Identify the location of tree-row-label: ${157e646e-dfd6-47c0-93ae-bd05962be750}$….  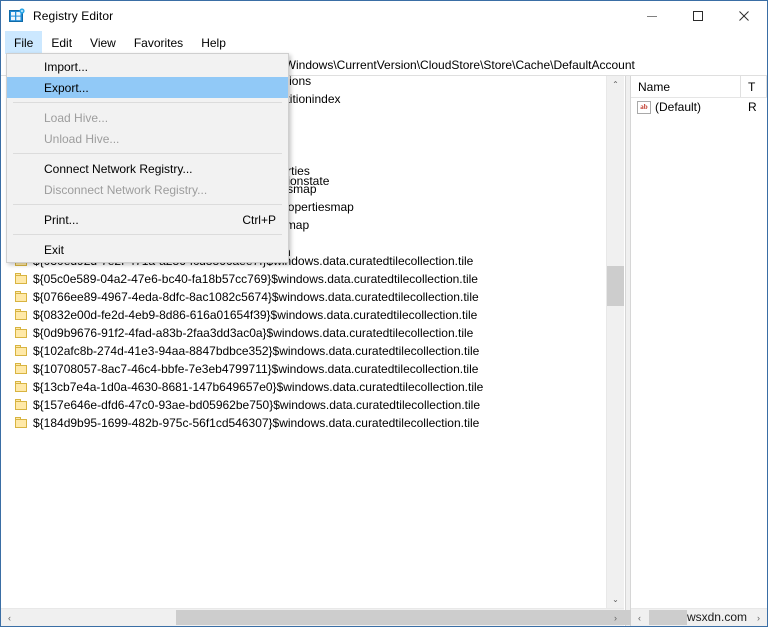
(257, 405).